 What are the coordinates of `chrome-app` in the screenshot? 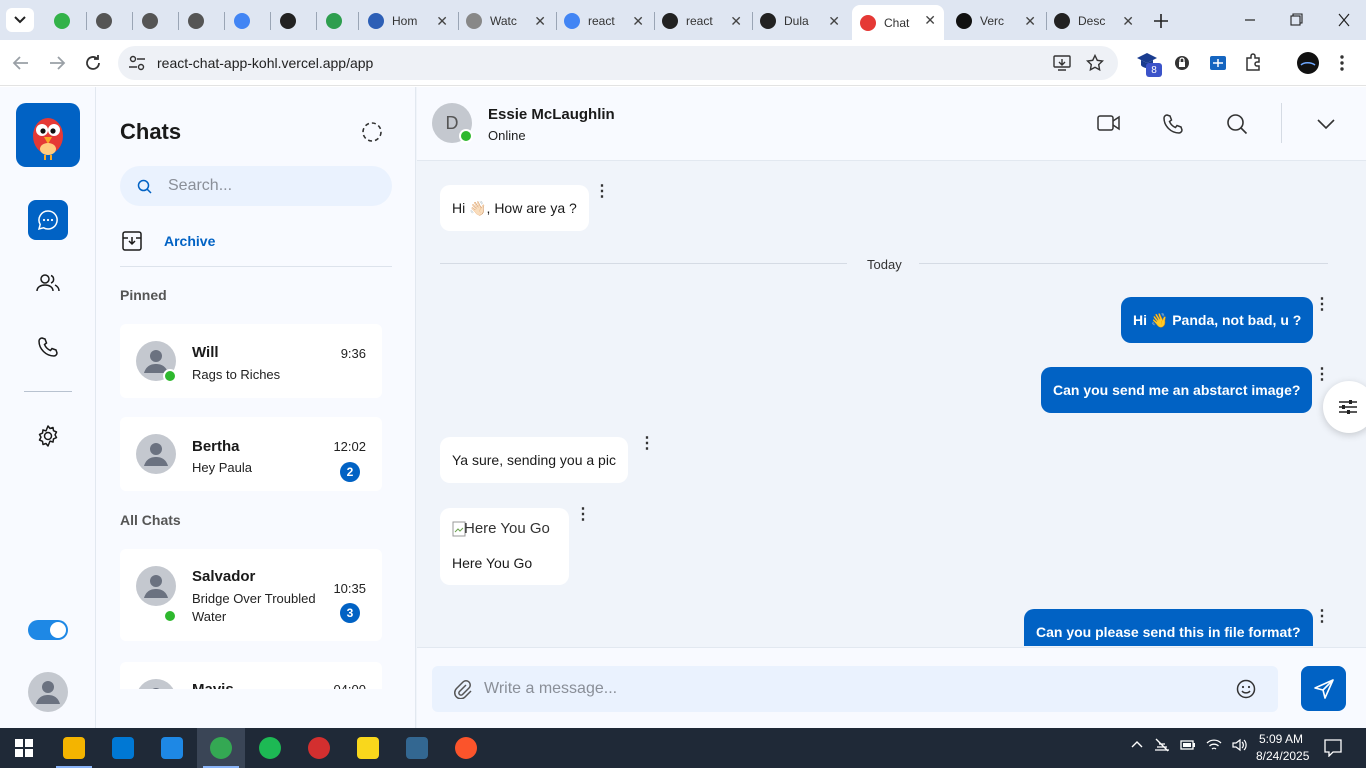 It's located at (221, 748).